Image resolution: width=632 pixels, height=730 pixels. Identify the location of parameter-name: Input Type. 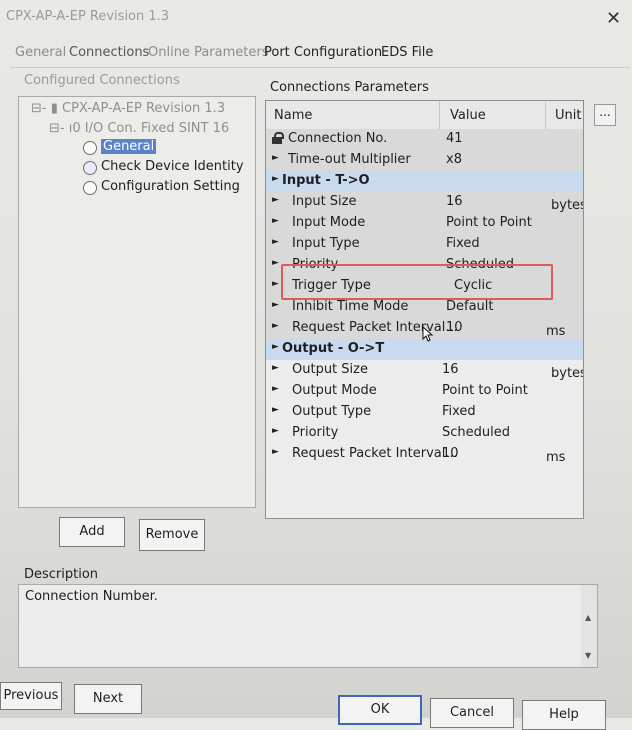
(326, 243).